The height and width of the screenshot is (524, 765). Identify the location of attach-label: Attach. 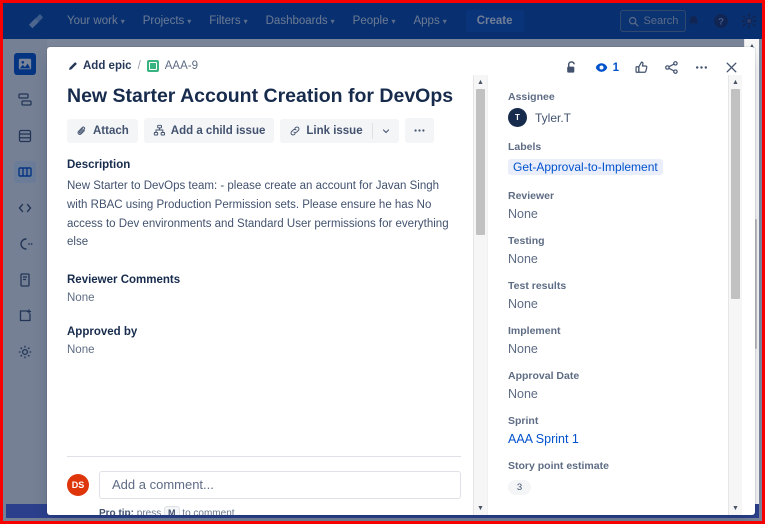
(111, 130).